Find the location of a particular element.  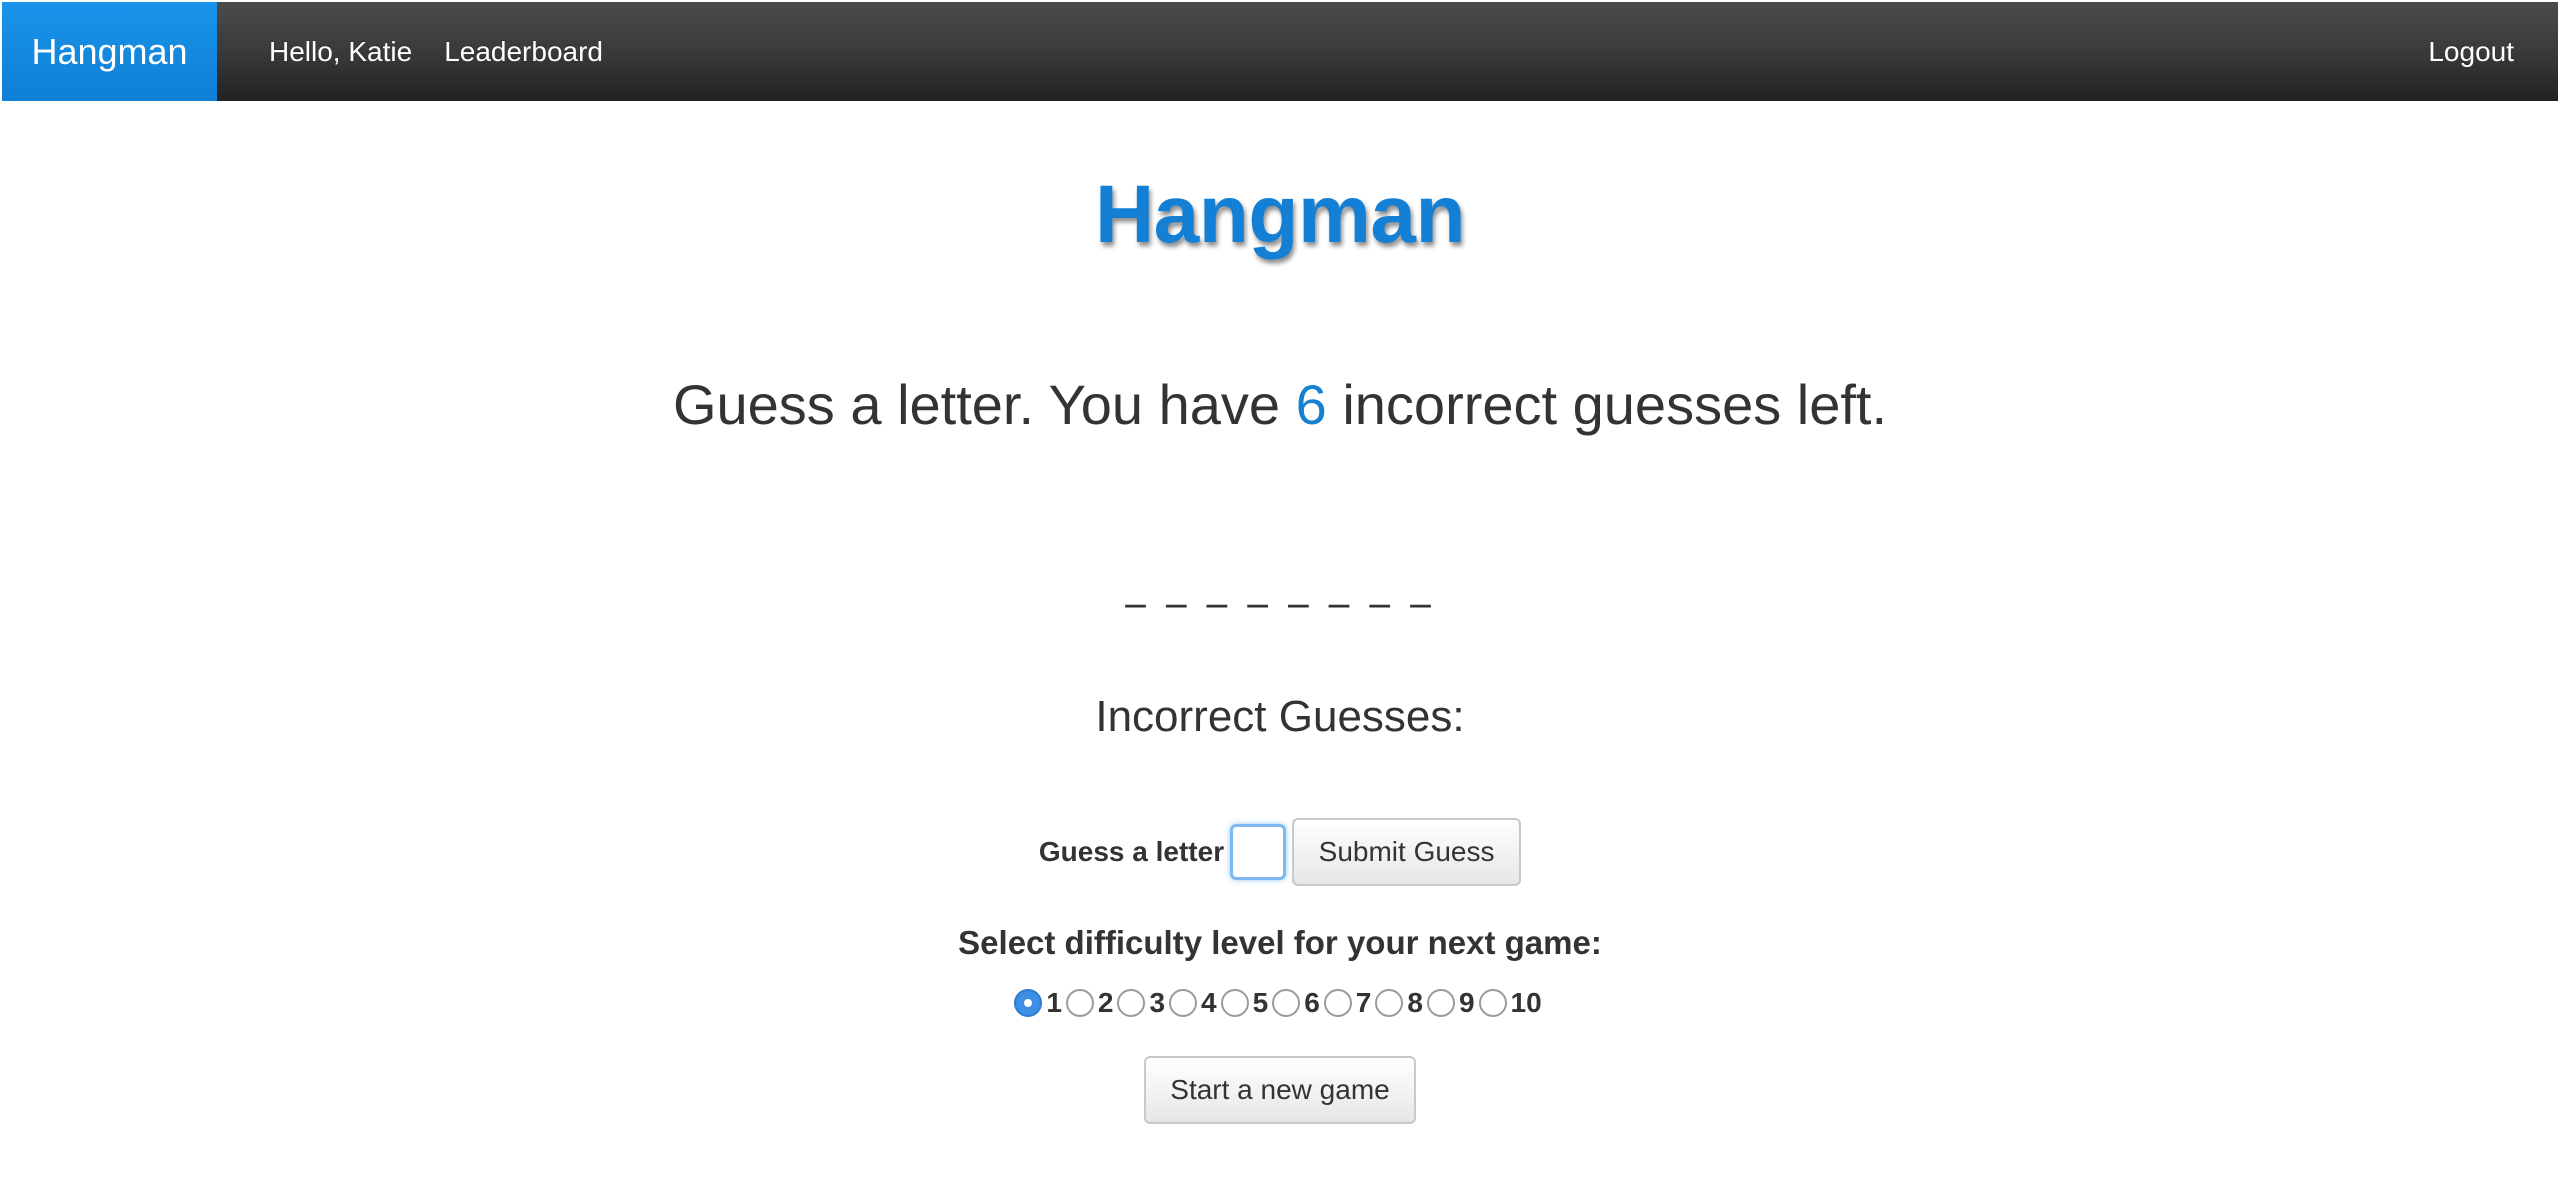

difficulty-option-9: 9 is located at coordinates (1452, 1003).